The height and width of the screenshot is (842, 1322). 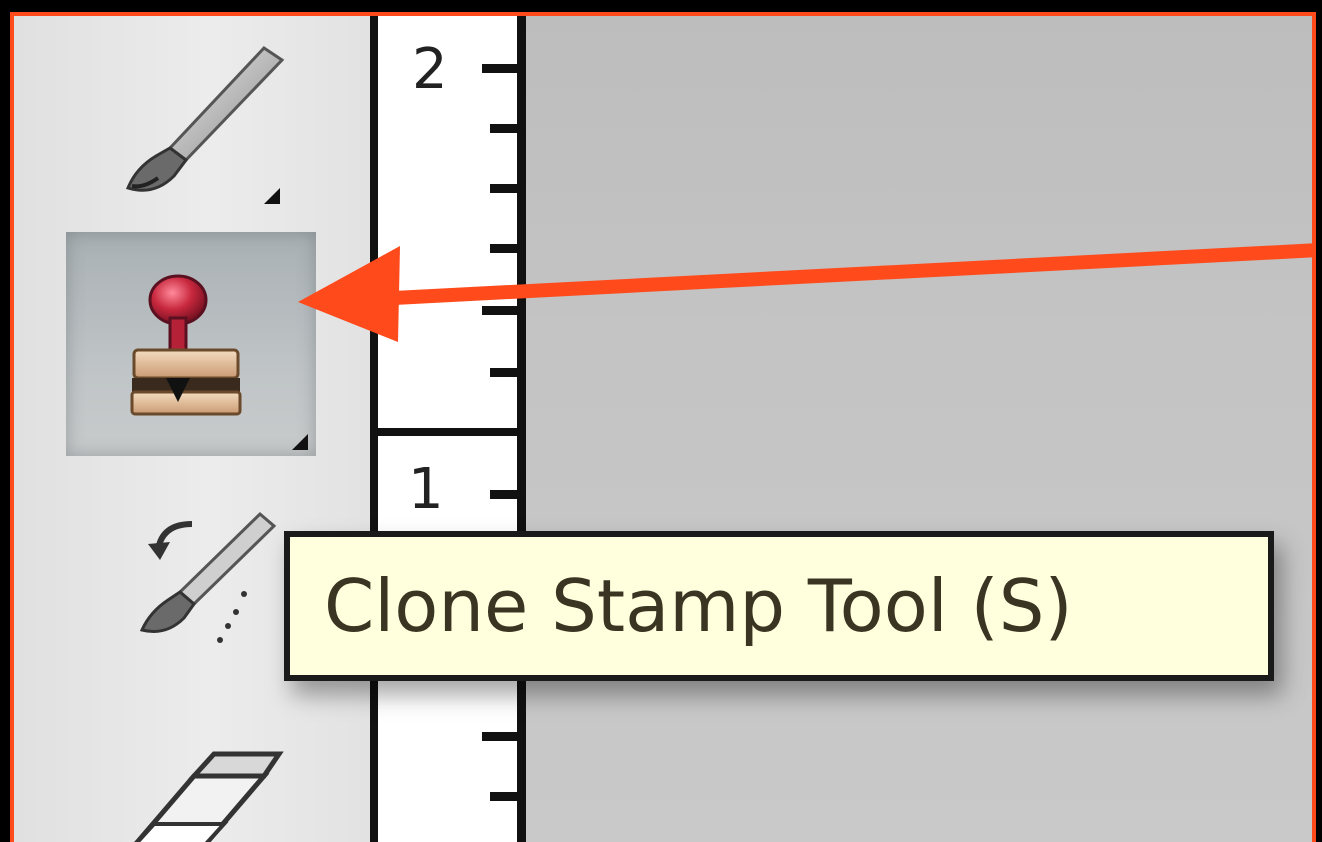 I want to click on vertical-ruler: 2 1, so click(x=448, y=429).